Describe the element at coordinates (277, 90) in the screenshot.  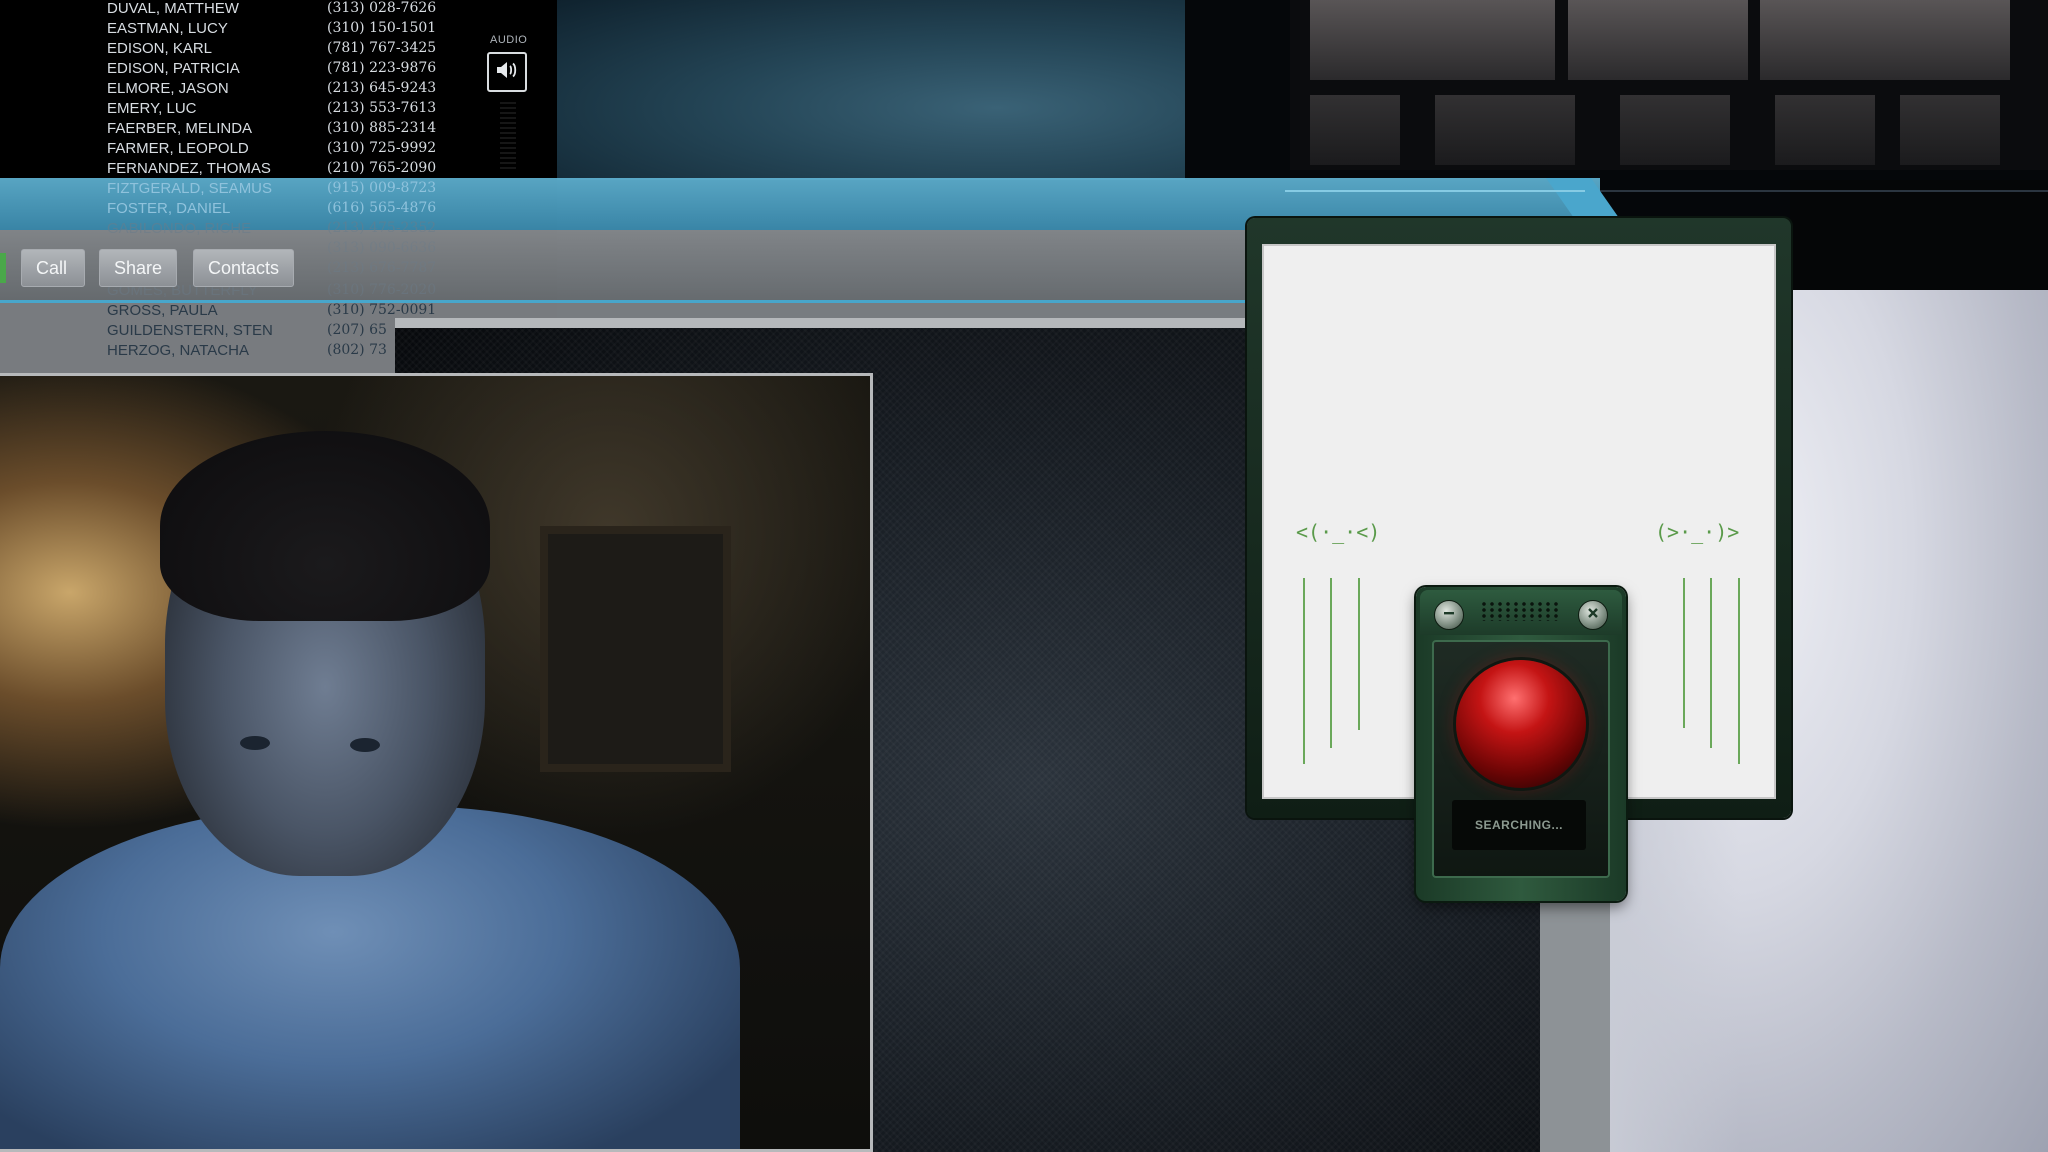
I see `contact-row: ELMORE, JASON (213) 645-9243` at that location.